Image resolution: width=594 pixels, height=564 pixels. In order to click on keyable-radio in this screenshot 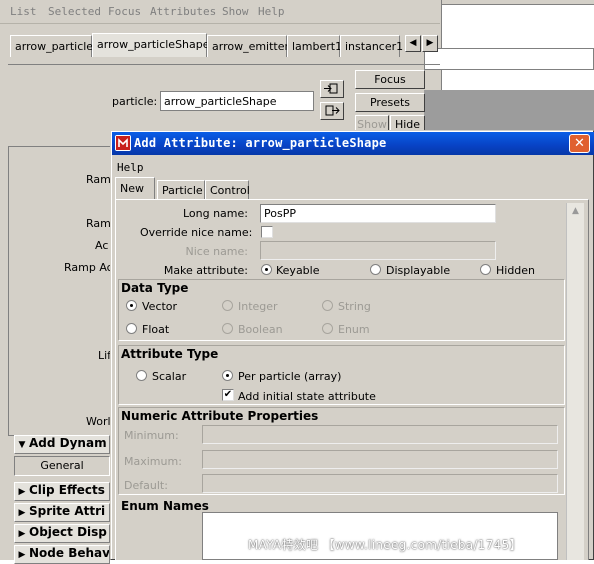, I will do `click(266, 269)`.